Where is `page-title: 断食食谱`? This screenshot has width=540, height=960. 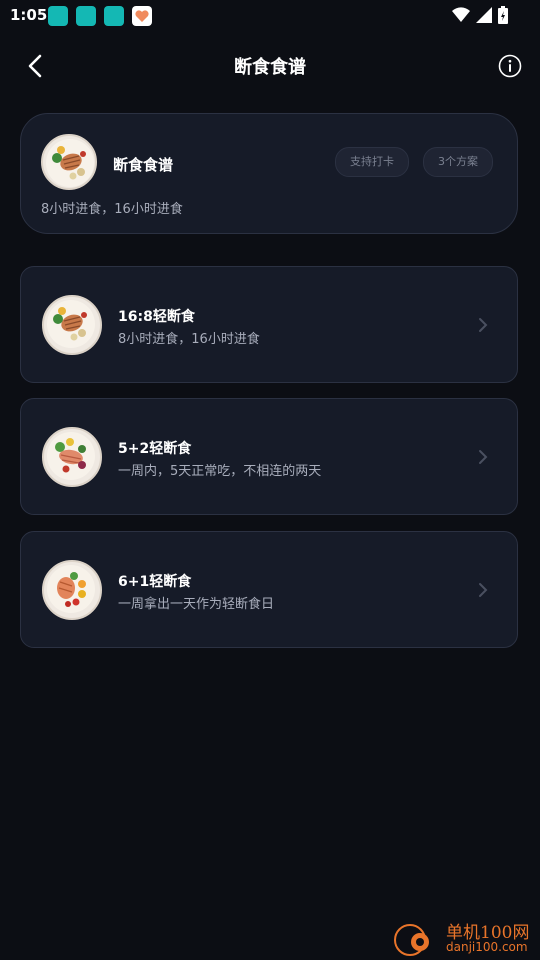
page-title: 断食食谱 is located at coordinates (270, 67).